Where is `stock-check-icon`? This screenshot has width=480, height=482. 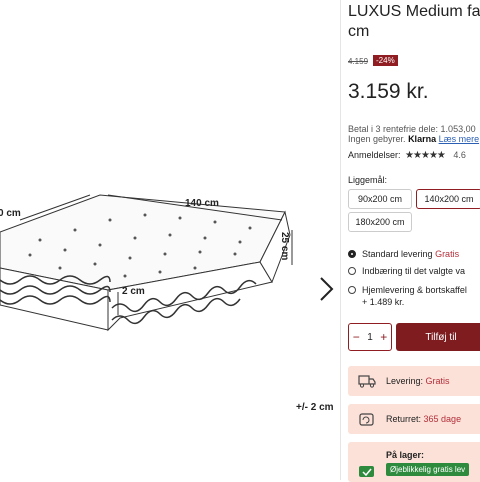 stock-check-icon is located at coordinates (366, 471).